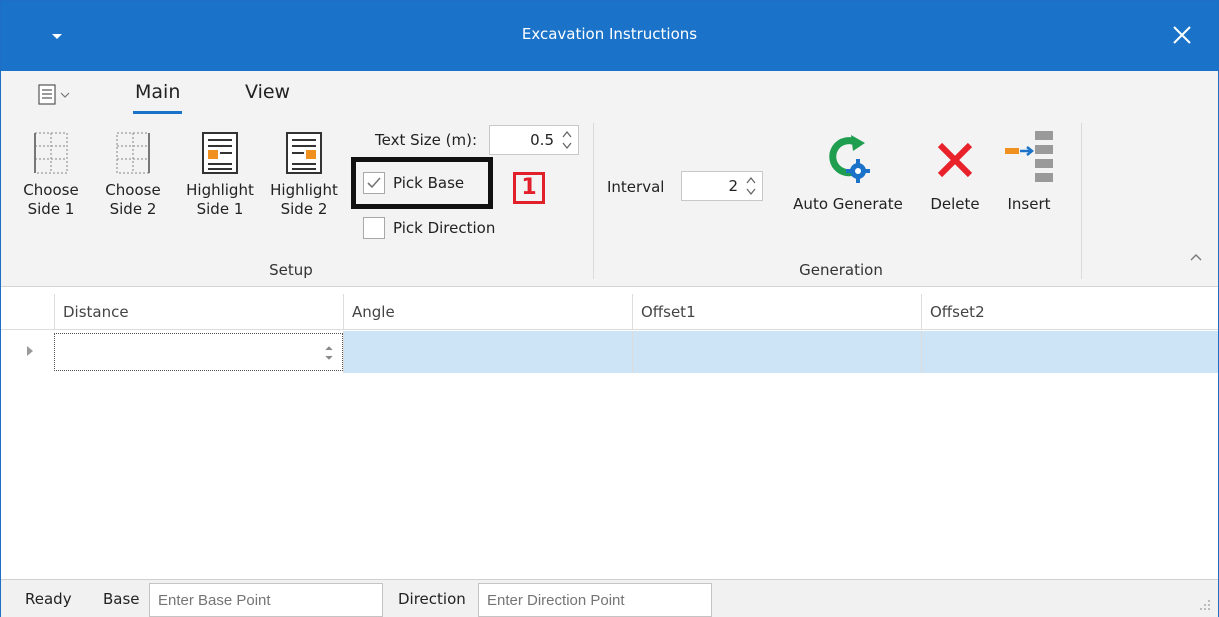 The image size is (1219, 617). I want to click on choose-side-1-line1: Choose, so click(51, 190).